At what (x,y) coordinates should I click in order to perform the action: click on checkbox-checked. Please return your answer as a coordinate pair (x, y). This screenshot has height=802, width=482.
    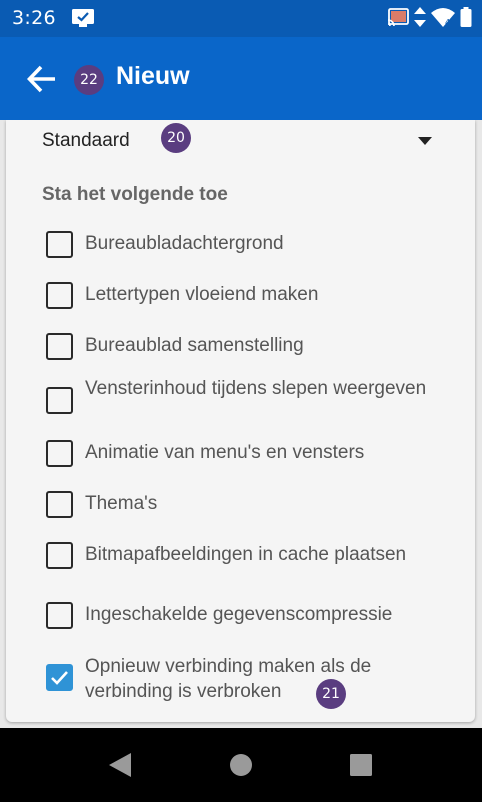
    Looking at the image, I should click on (59, 677).